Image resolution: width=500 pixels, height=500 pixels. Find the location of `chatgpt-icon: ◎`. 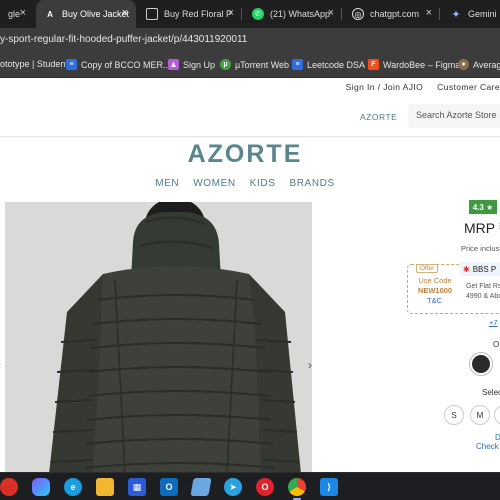

chatgpt-icon: ◎ is located at coordinates (358, 14).